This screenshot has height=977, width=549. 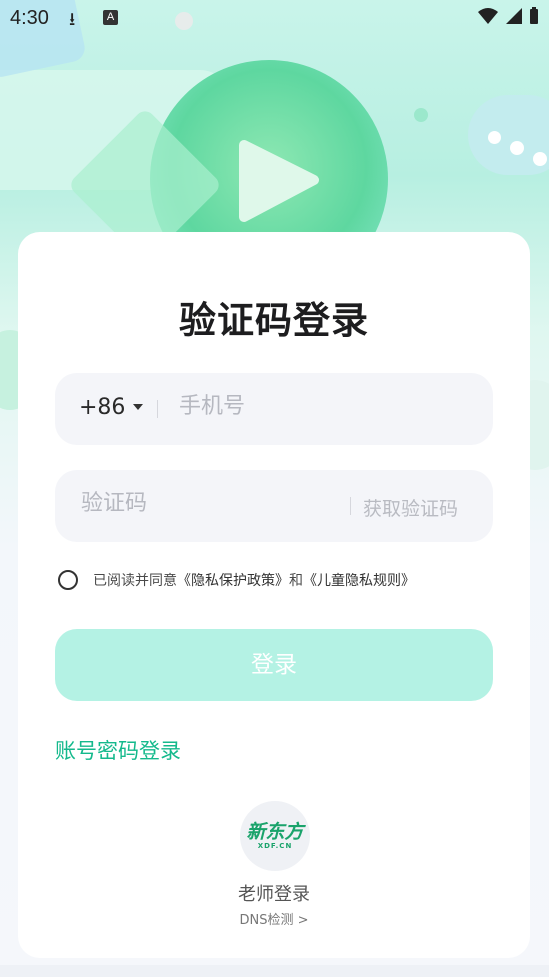 I want to click on privacy-policy-link: 《隐私保护政策》, so click(x=233, y=581).